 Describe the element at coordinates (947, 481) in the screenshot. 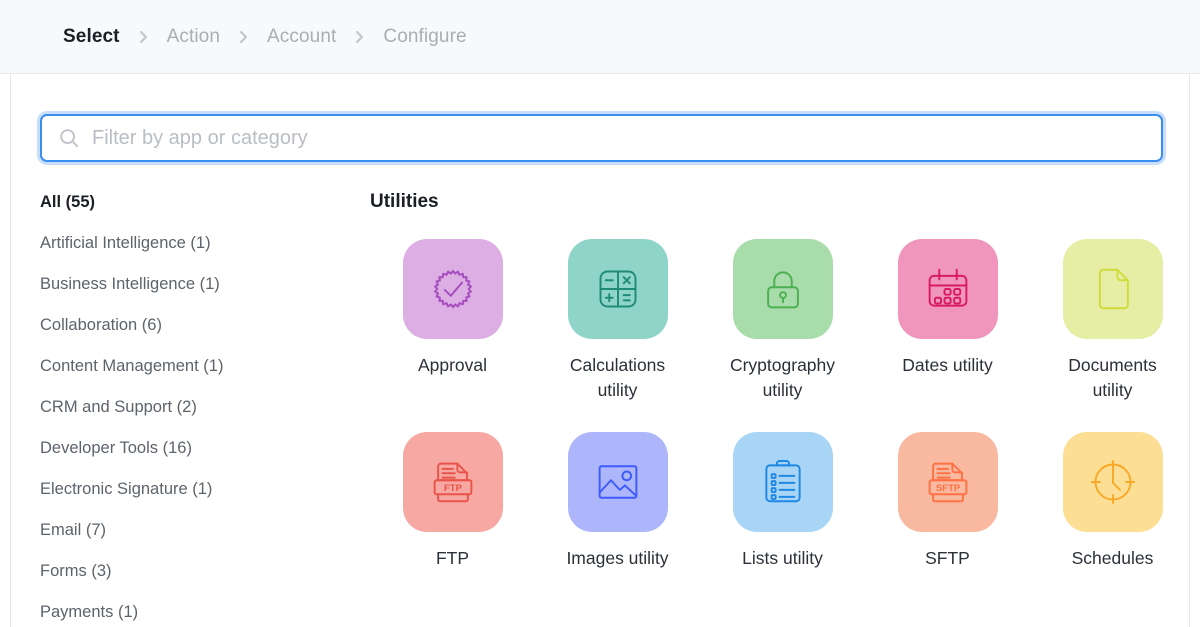

I see `sftp-file-icon: SFTP` at that location.